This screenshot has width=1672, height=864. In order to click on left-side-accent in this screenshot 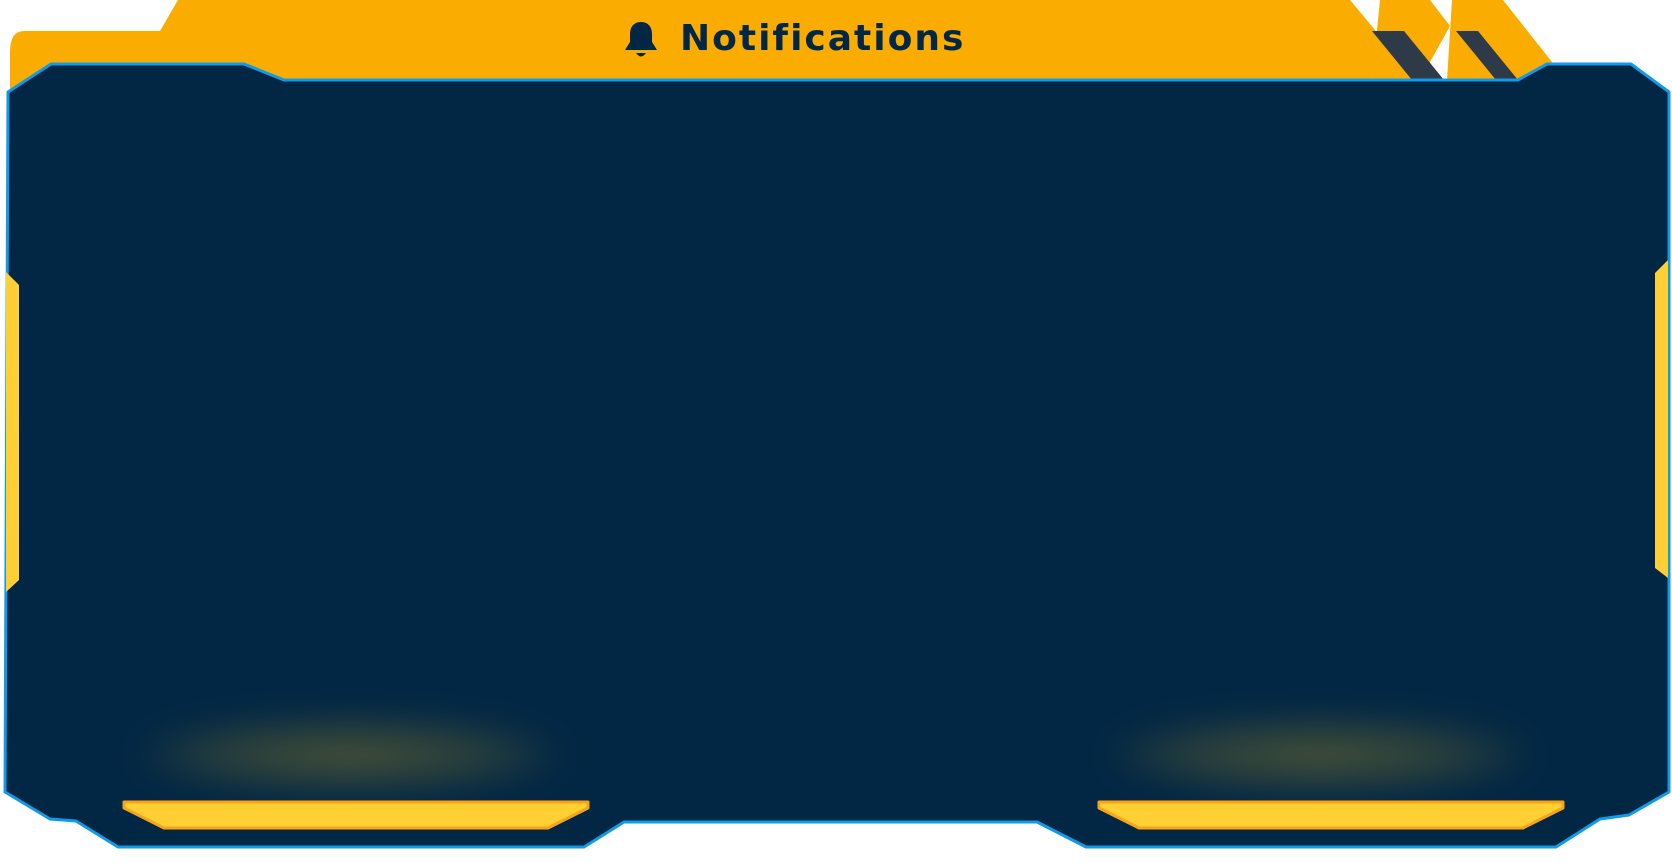, I will do `click(12, 432)`.